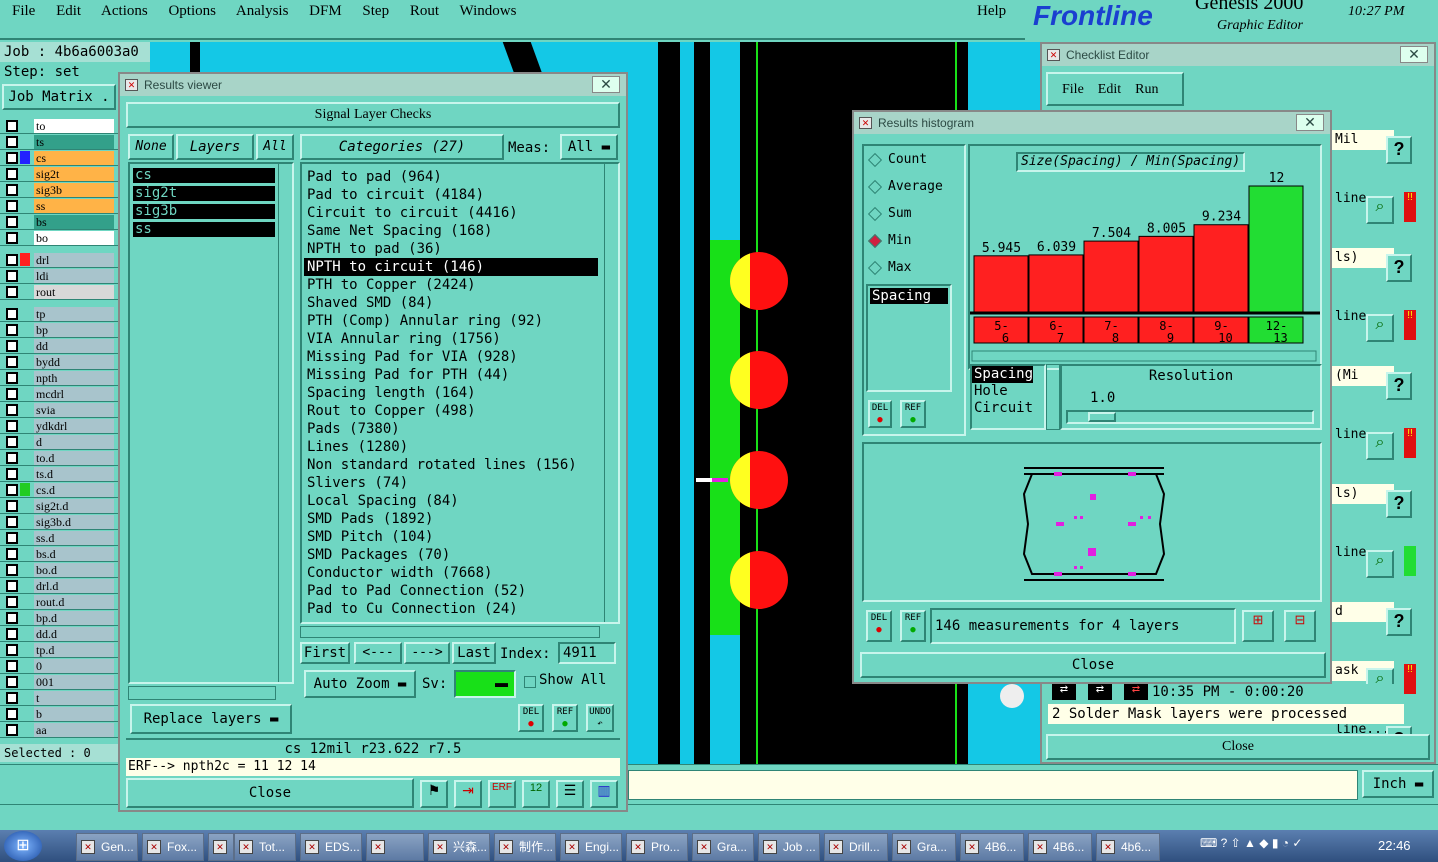 Image resolution: width=1438 pixels, height=862 pixels. I want to click on index-field: 4911, so click(587, 653).